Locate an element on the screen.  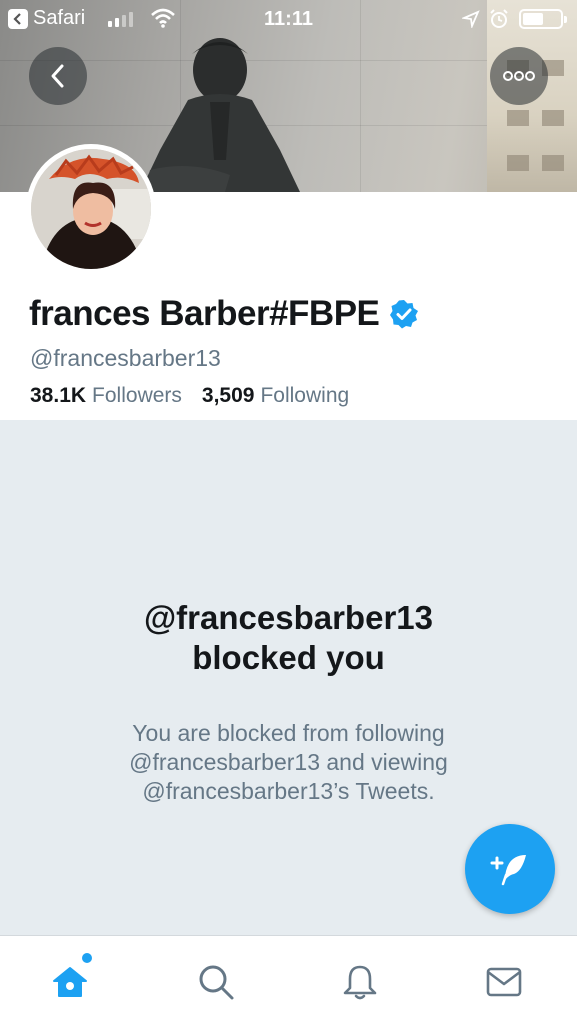
followers-count: 38.1K is located at coordinates (58, 395).